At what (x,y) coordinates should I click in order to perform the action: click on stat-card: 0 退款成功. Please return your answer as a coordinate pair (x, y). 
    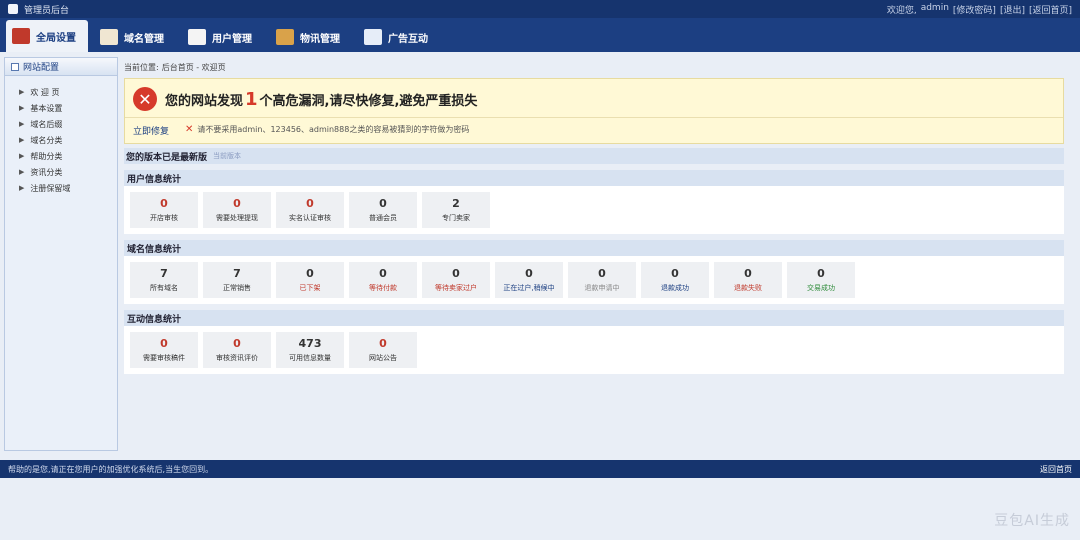
    Looking at the image, I should click on (675, 280).